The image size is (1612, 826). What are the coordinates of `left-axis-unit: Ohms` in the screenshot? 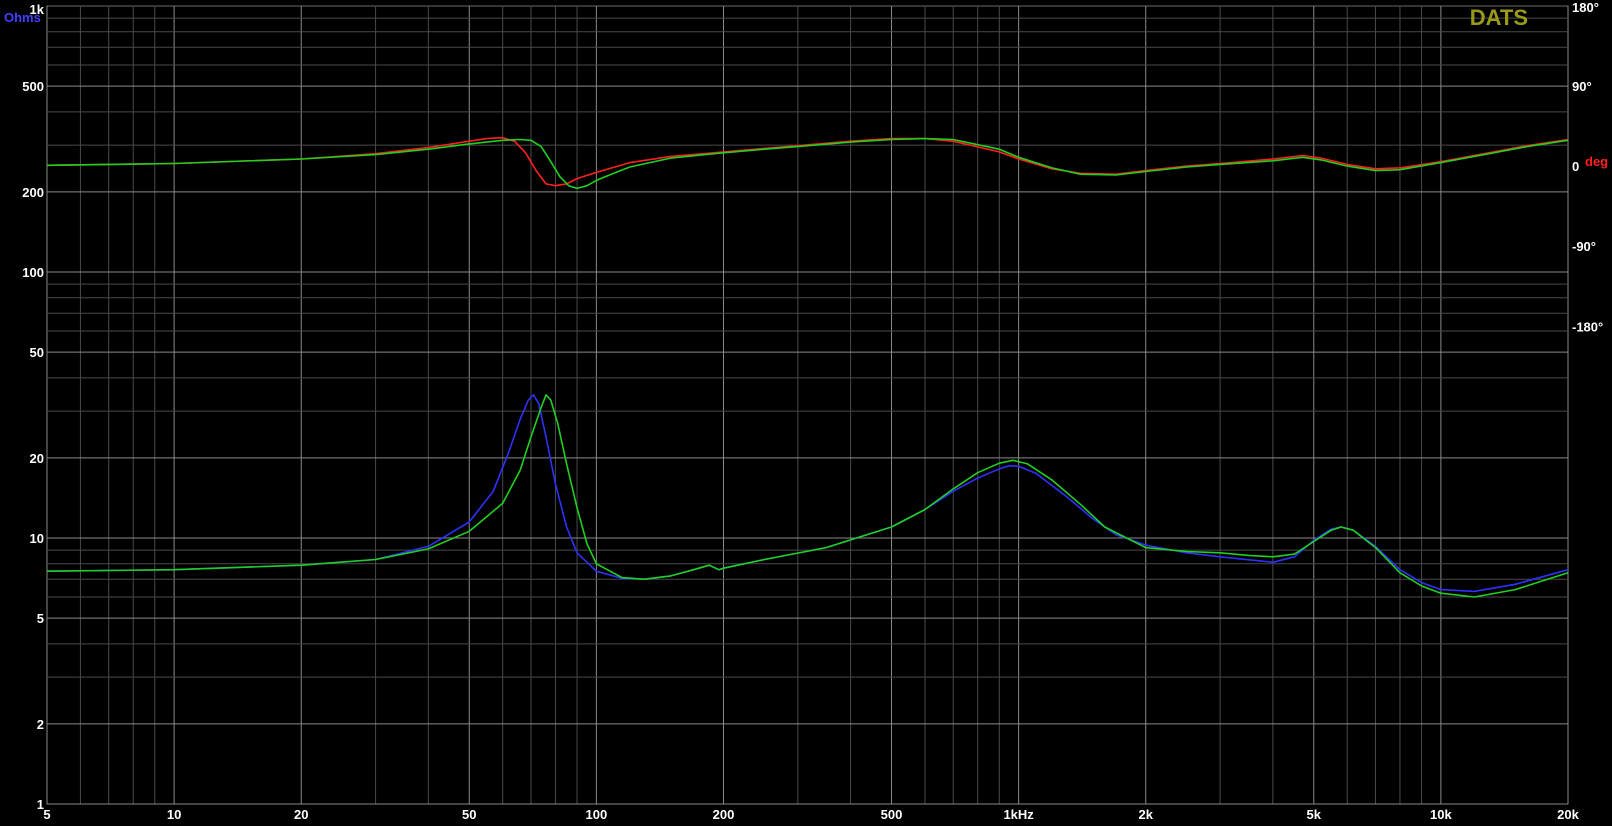 It's located at (22, 17).